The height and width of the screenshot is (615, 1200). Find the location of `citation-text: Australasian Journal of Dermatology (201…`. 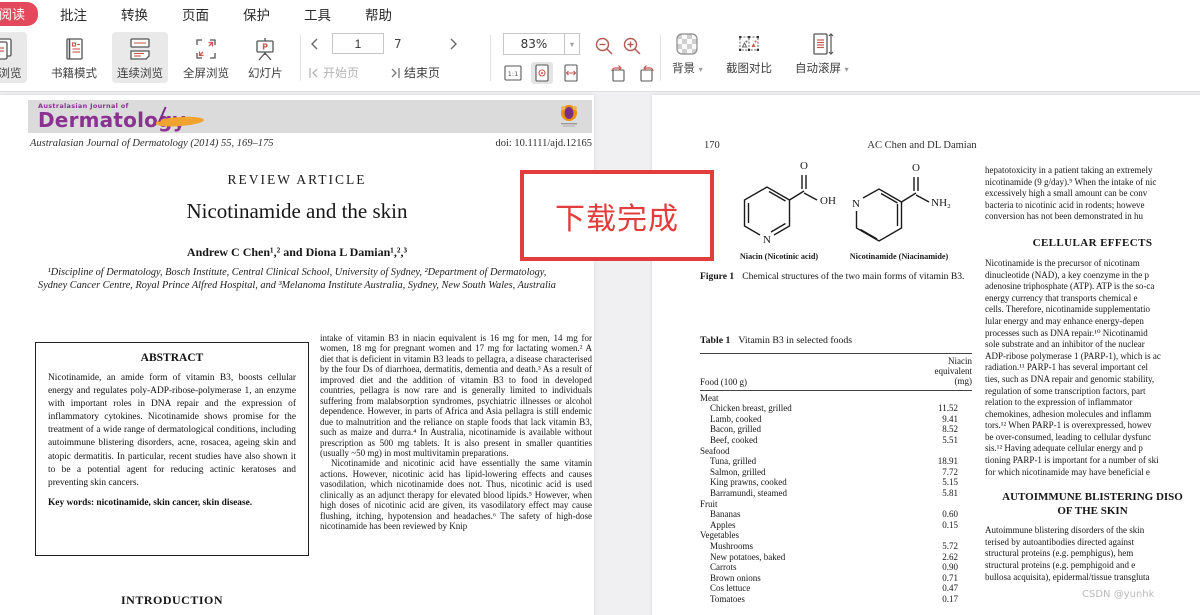

citation-text: Australasian Journal of Dermatology (201… is located at coordinates (152, 143).